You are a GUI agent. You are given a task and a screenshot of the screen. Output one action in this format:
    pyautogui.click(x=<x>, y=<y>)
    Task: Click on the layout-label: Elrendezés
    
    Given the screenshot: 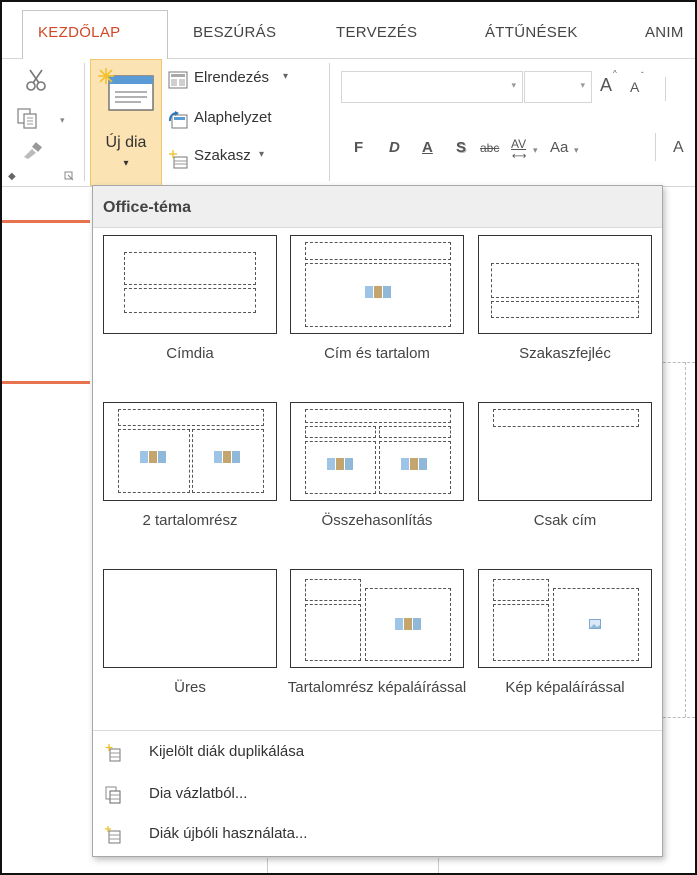 What is the action you would take?
    pyautogui.click(x=232, y=77)
    